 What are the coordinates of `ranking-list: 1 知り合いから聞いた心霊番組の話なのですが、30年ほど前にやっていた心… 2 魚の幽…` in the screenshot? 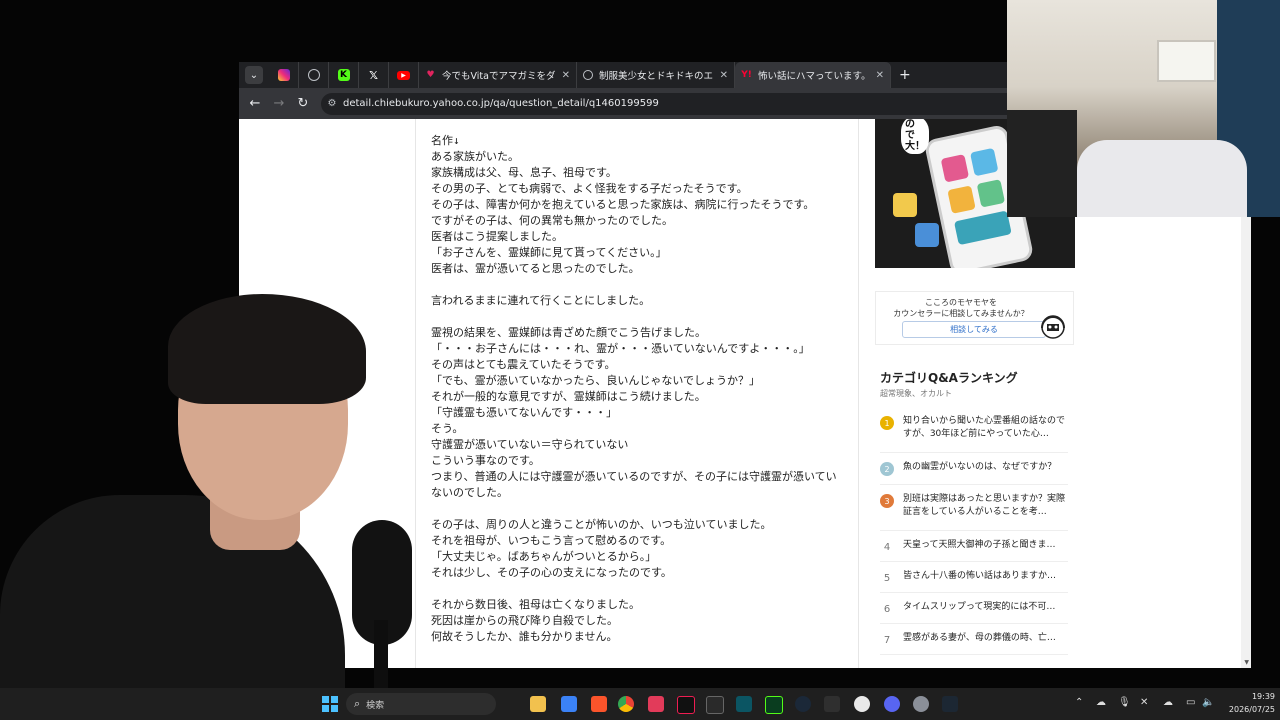 It's located at (974, 531).